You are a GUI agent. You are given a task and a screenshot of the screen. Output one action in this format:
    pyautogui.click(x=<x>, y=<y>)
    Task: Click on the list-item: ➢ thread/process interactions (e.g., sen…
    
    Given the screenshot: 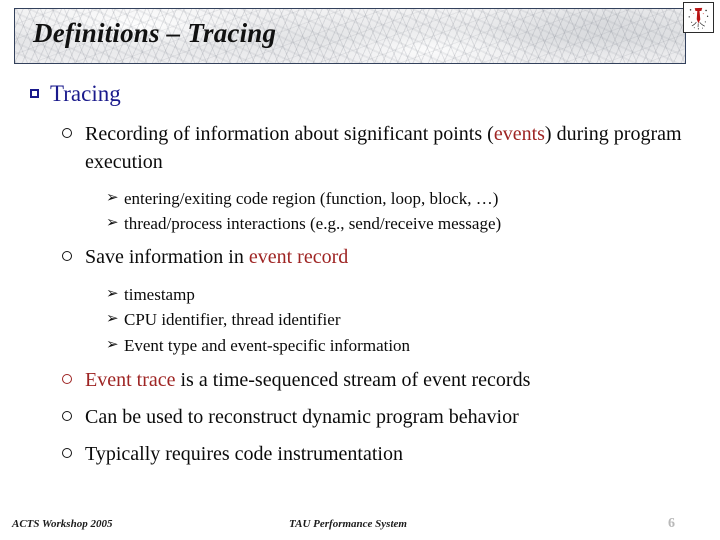 What is the action you would take?
    pyautogui.click(x=360, y=223)
    